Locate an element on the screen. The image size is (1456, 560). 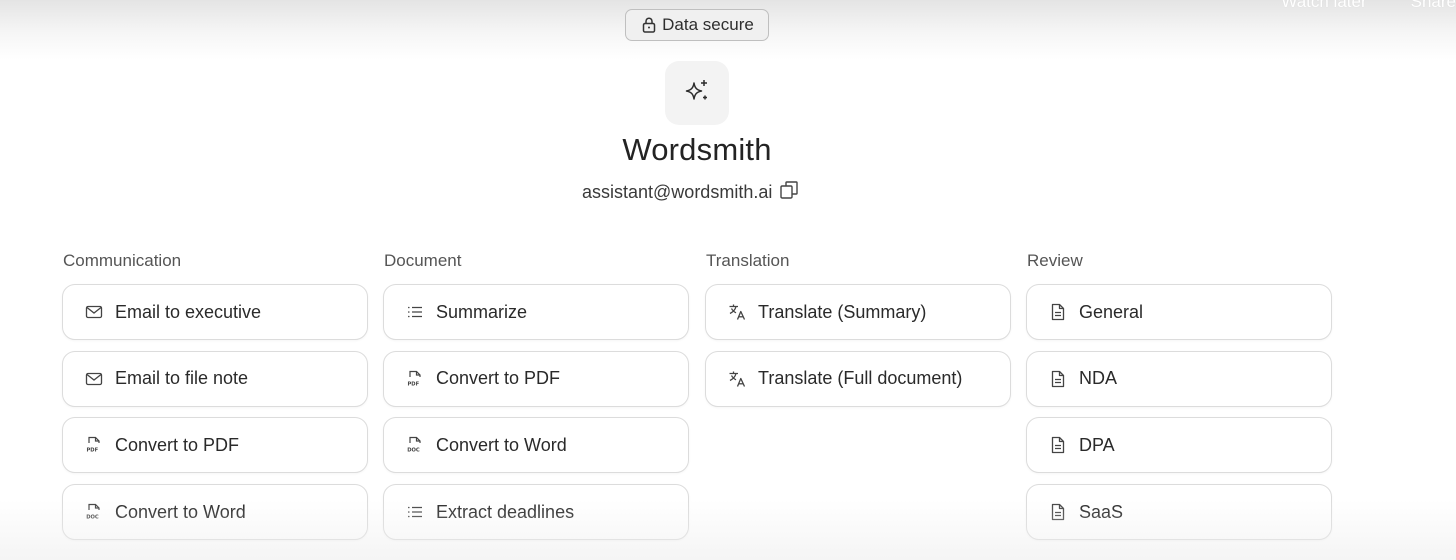
action-label: Translate (Full document) is located at coordinates (860, 378).